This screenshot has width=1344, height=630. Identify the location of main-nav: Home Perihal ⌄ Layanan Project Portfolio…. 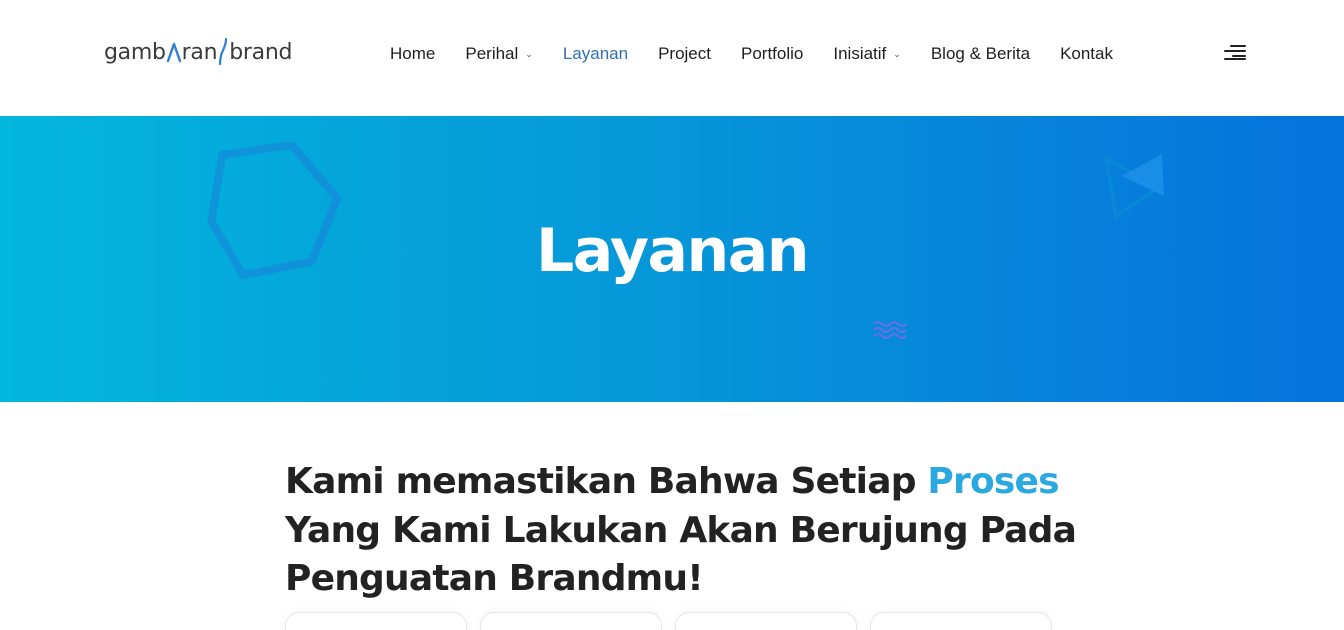
(766, 54).